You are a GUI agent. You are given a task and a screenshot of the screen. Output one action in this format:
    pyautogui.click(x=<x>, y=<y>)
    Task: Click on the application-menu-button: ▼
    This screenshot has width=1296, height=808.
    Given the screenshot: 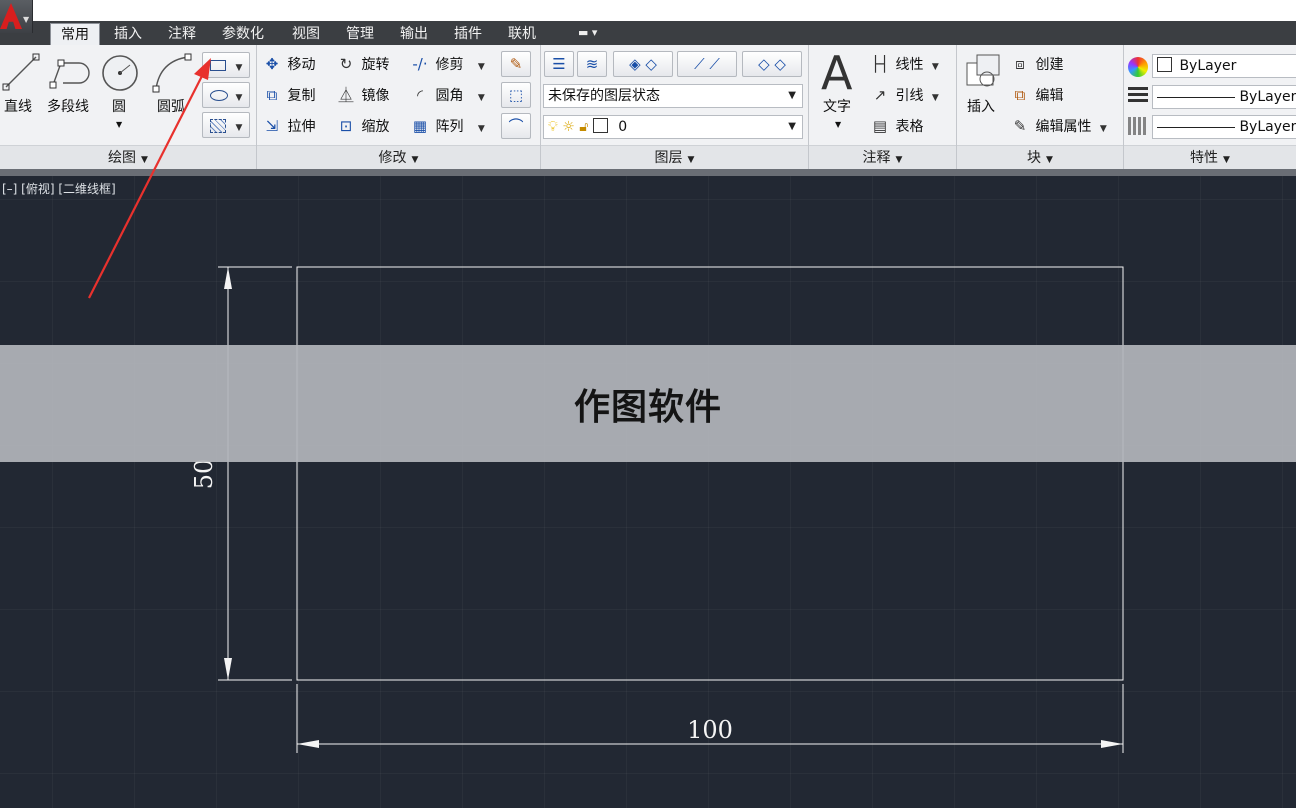 What is the action you would take?
    pyautogui.click(x=16, y=16)
    